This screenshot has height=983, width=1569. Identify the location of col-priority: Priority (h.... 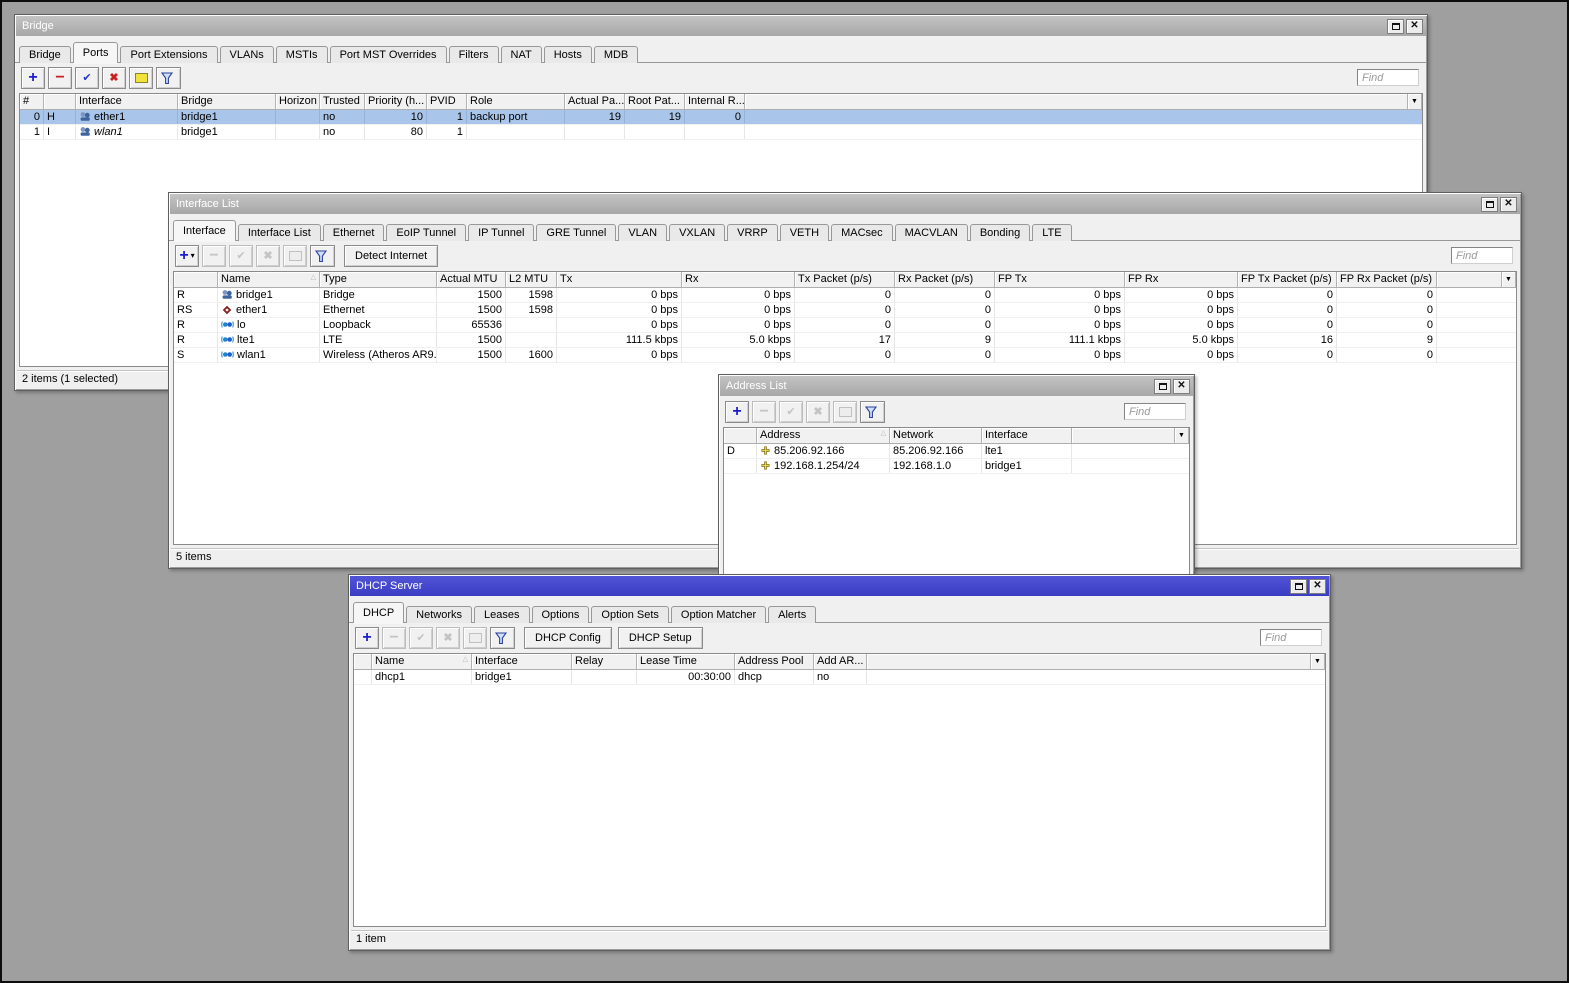
(396, 101).